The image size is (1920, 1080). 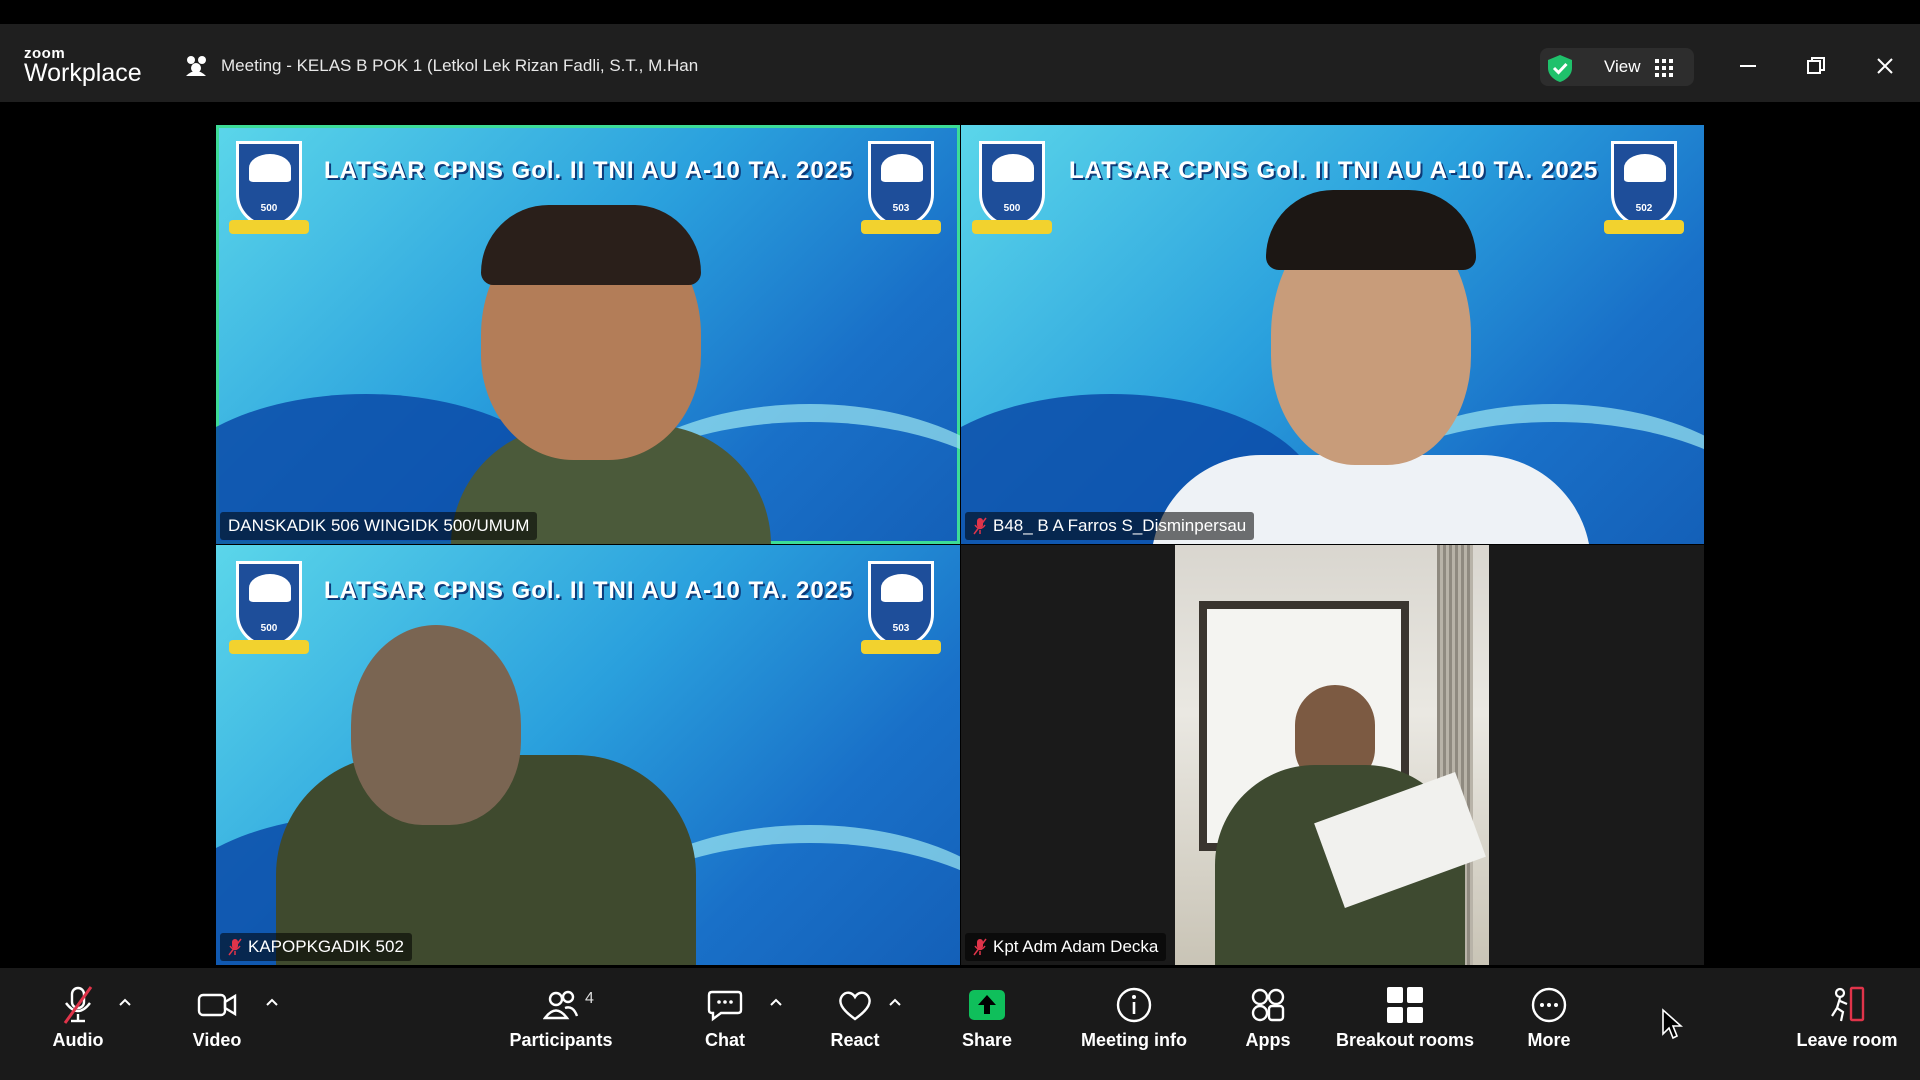 I want to click on apps-icon, so click(x=1268, y=1005).